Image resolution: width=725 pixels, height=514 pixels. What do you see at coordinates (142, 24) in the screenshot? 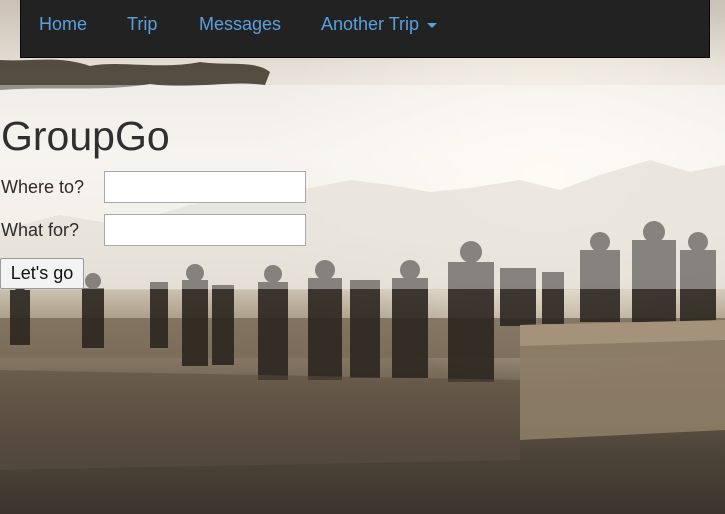
I see `nav-trip-link: Trip` at bounding box center [142, 24].